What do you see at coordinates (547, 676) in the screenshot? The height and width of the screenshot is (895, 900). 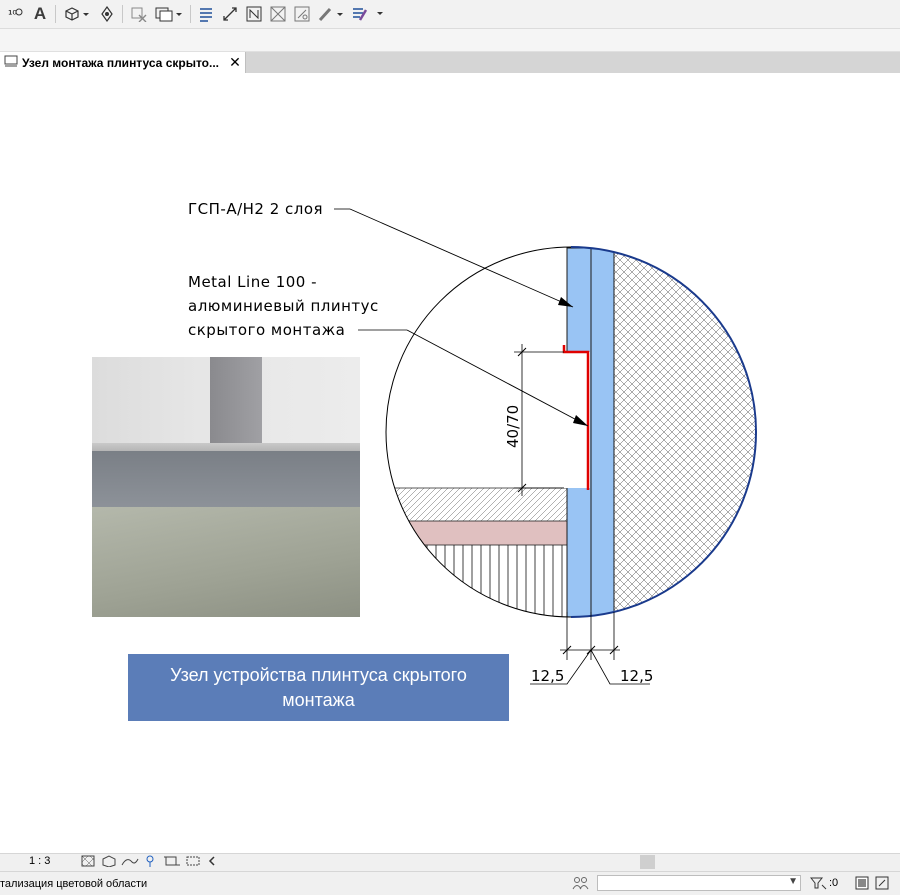 I see `dim-left-label: 12,5` at bounding box center [547, 676].